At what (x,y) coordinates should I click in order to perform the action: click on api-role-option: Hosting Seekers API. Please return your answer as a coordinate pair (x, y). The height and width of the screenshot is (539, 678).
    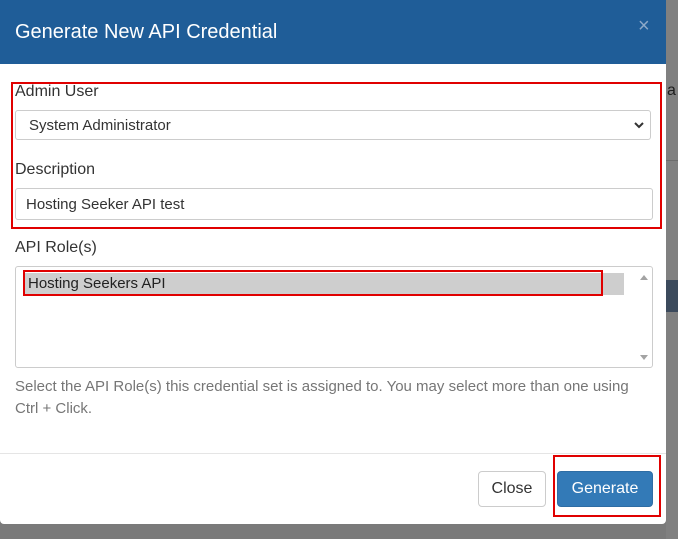
    Looking at the image, I should click on (324, 284).